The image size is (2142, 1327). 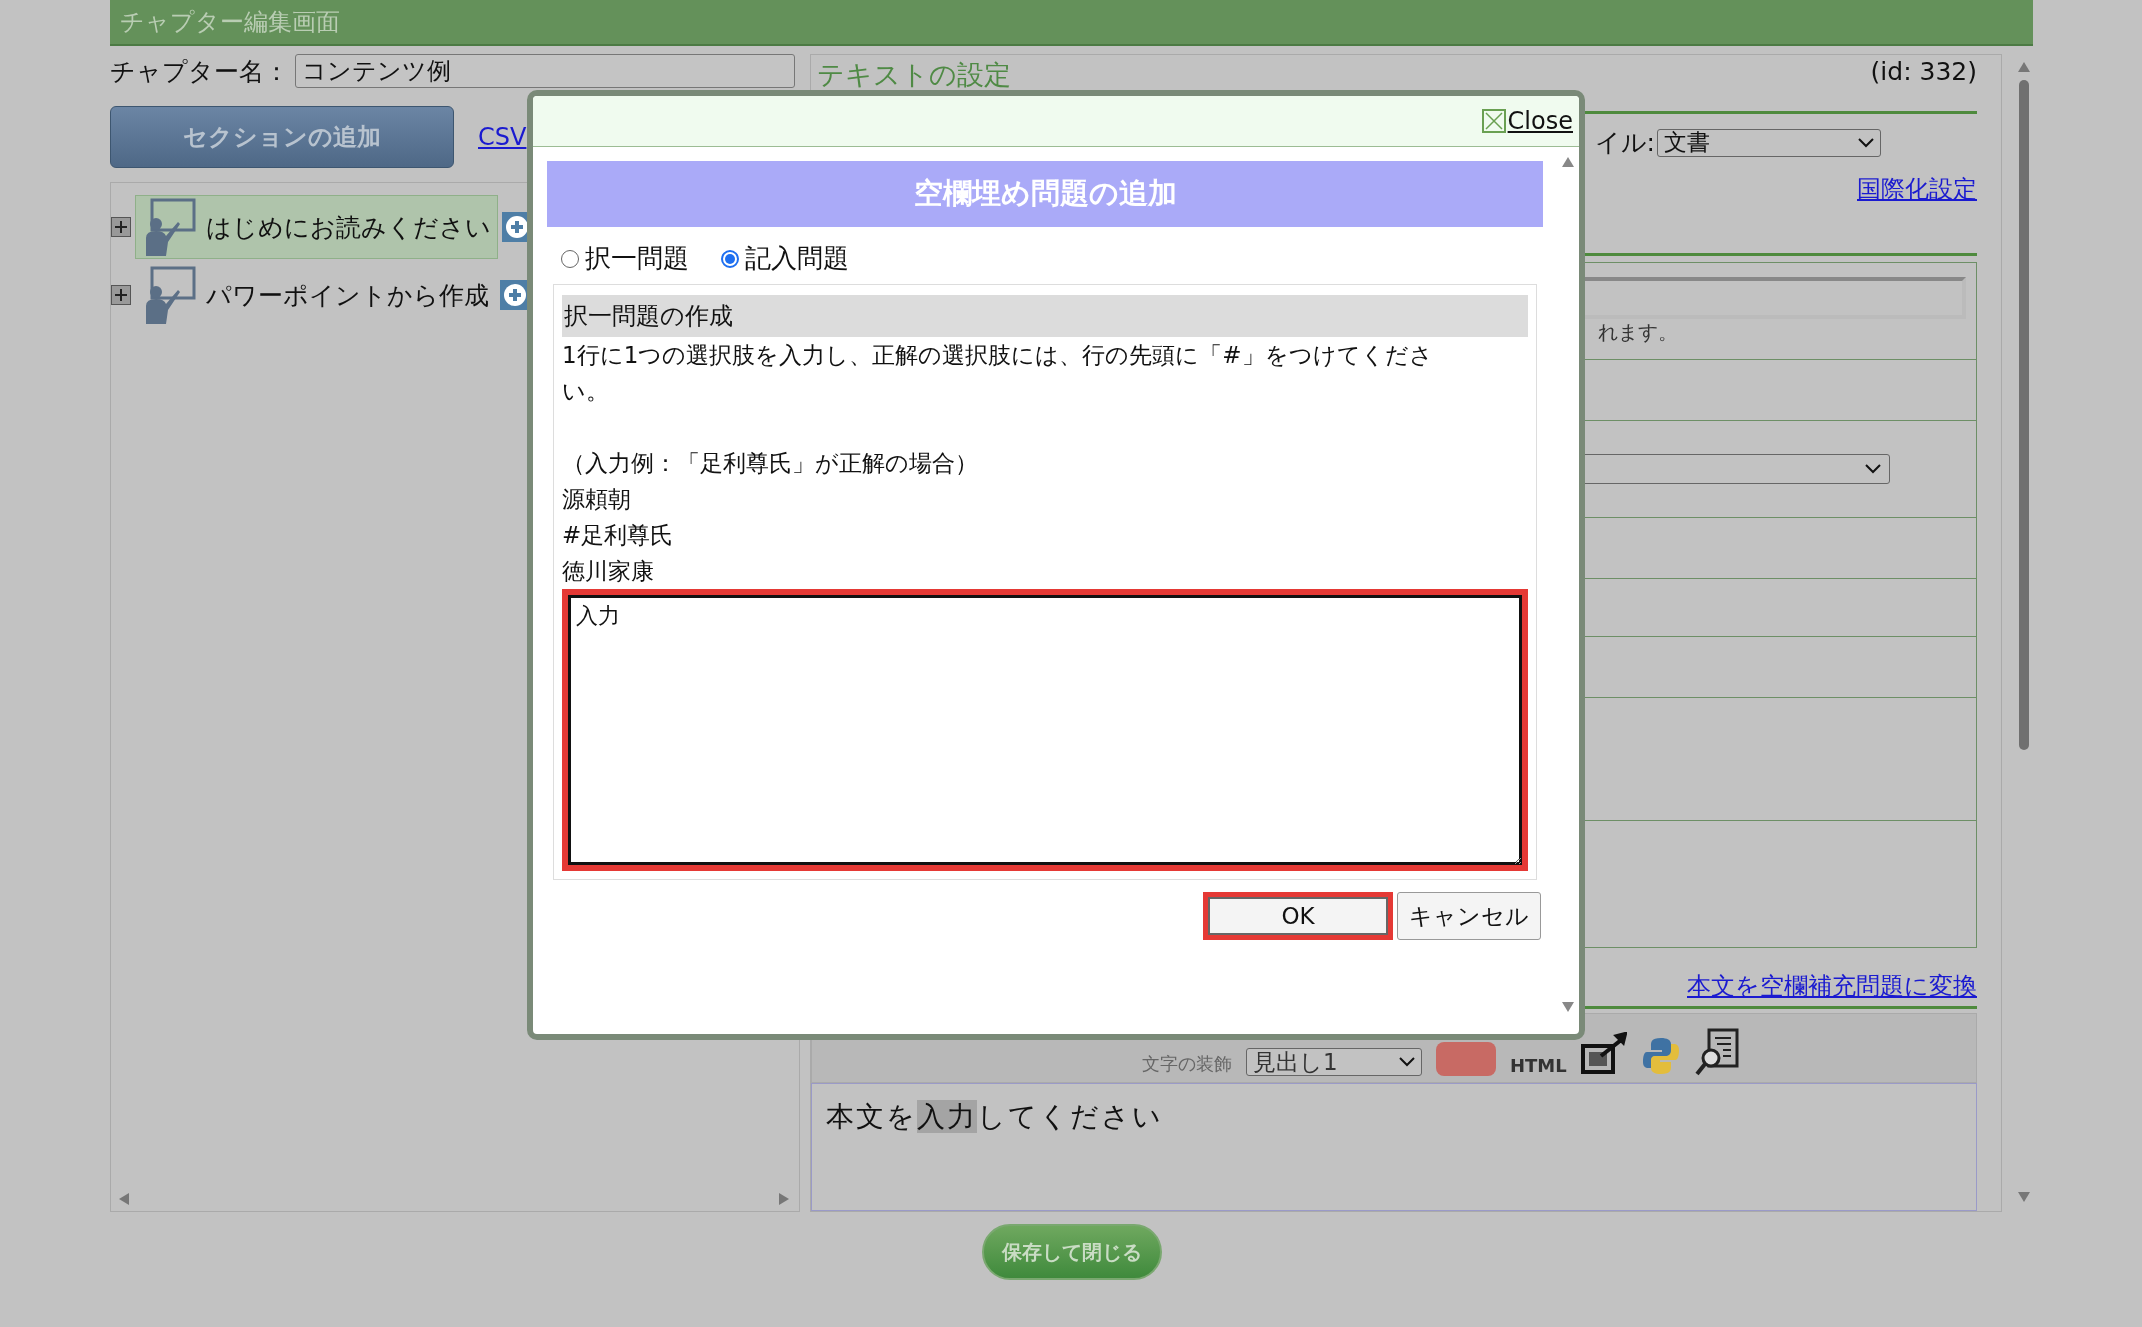 I want to click on heading-select: 見出し1, so click(x=1334, y=1062).